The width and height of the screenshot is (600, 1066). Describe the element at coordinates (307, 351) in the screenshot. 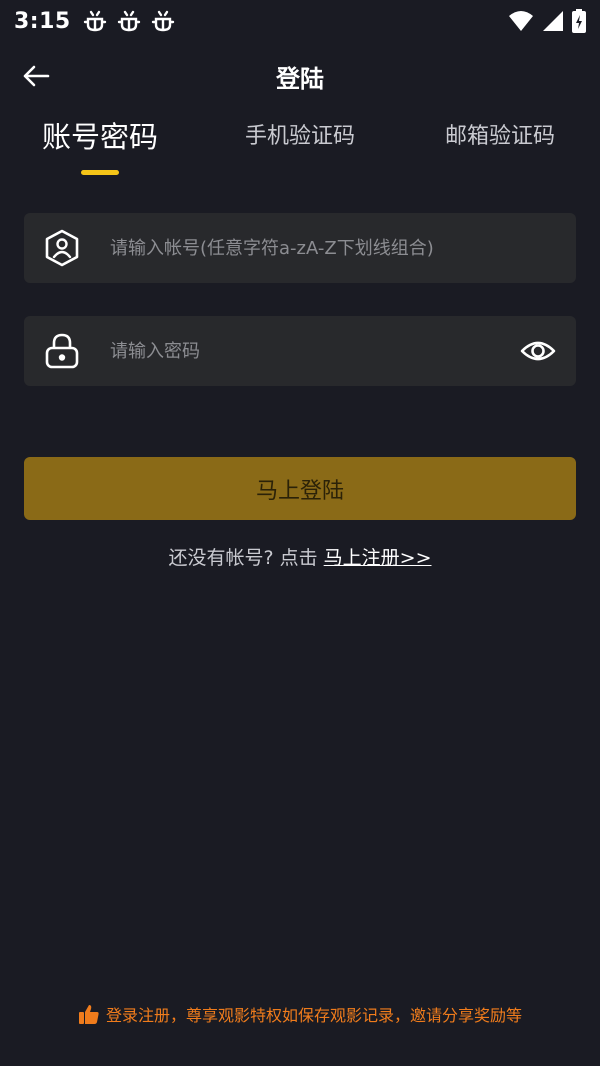

I see `password-input` at that location.